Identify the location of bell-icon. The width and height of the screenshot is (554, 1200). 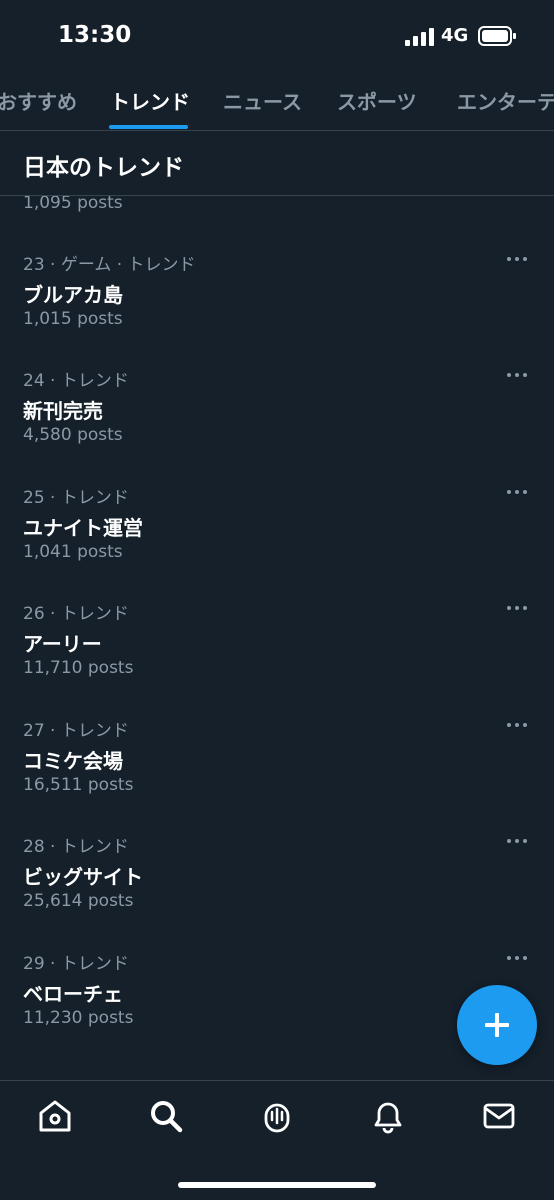
(388, 1116).